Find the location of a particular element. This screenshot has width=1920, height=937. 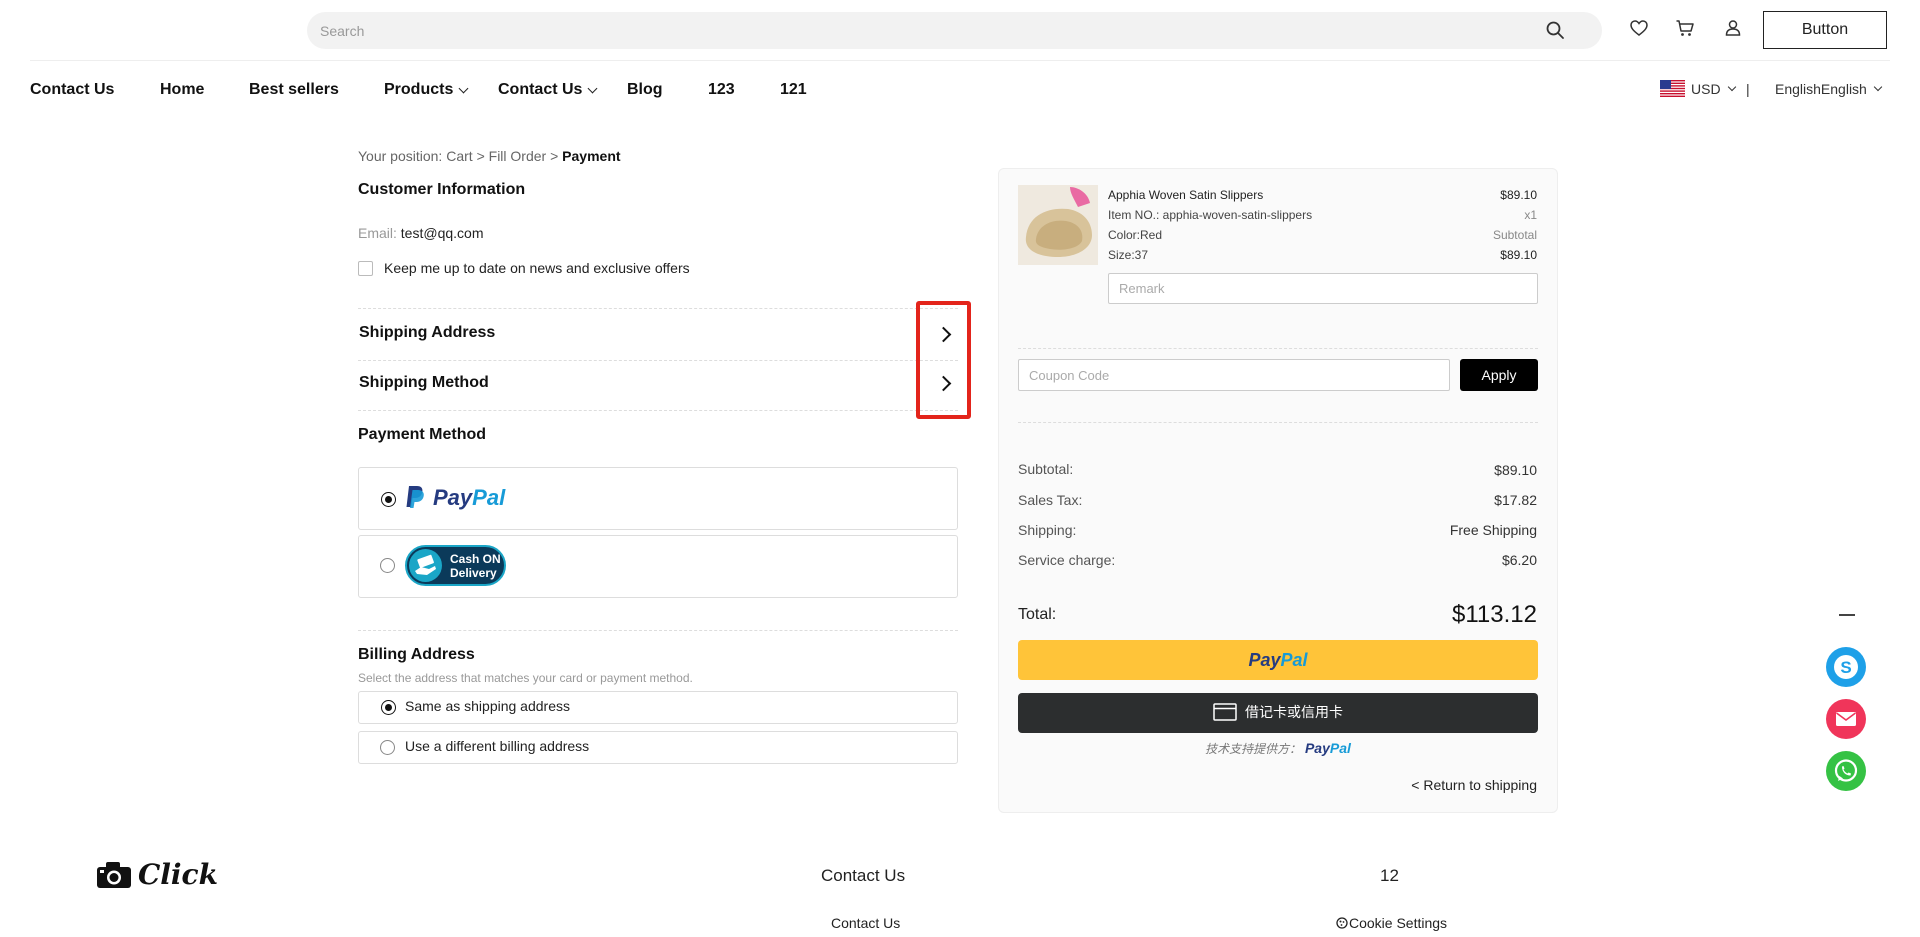

product-name: Apphia Woven Satin Slippers is located at coordinates (1185, 195).